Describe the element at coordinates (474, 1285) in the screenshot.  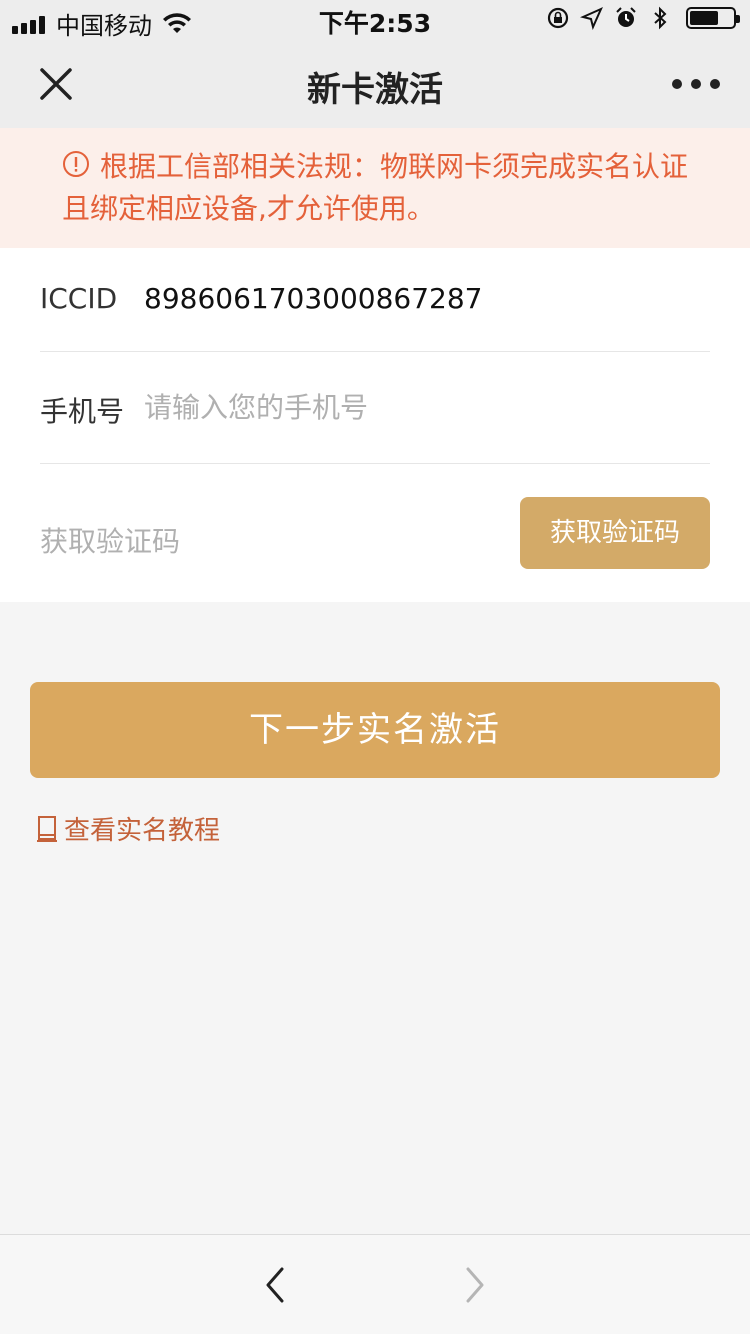
I see `chevron-right-icon` at that location.